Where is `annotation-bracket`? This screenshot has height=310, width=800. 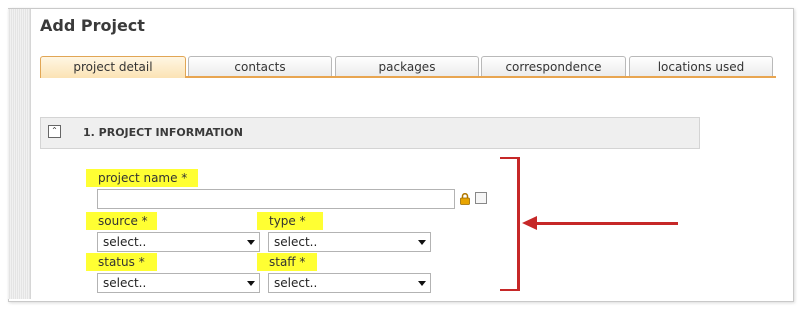 annotation-bracket is located at coordinates (510, 224).